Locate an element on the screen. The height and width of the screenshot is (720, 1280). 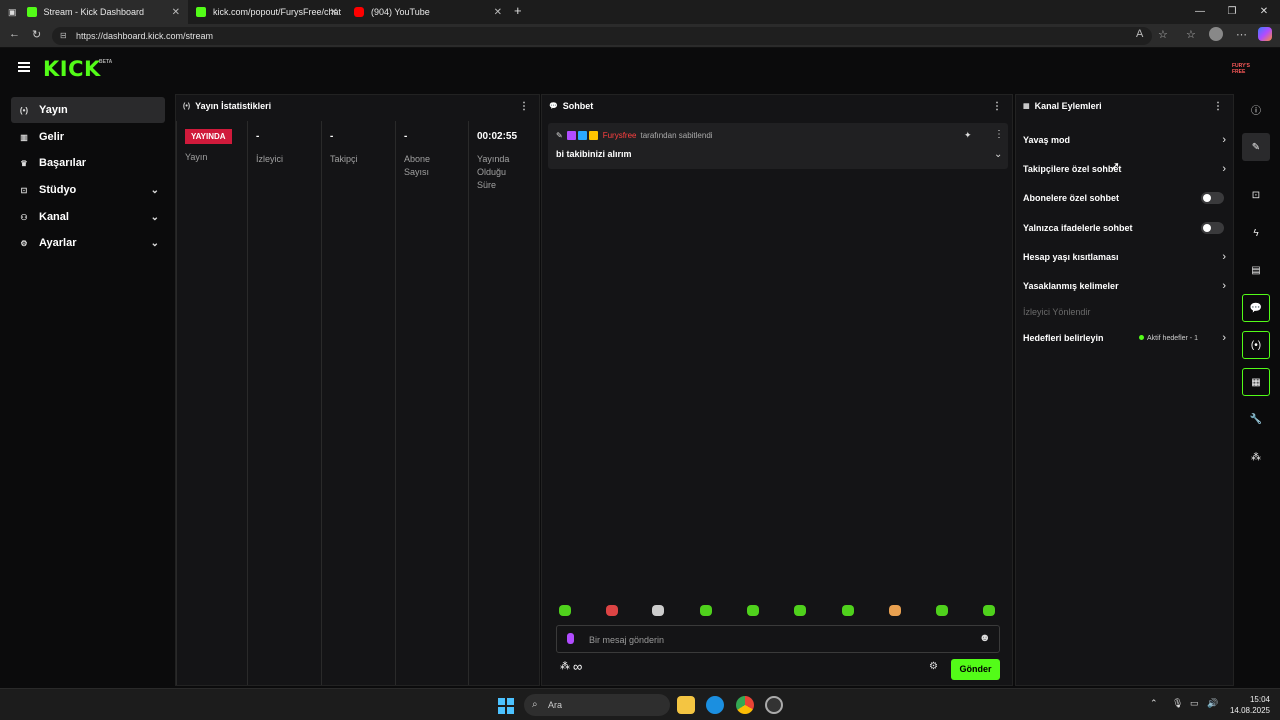
tab-title: (904) YouTube is located at coordinates (400, 12).